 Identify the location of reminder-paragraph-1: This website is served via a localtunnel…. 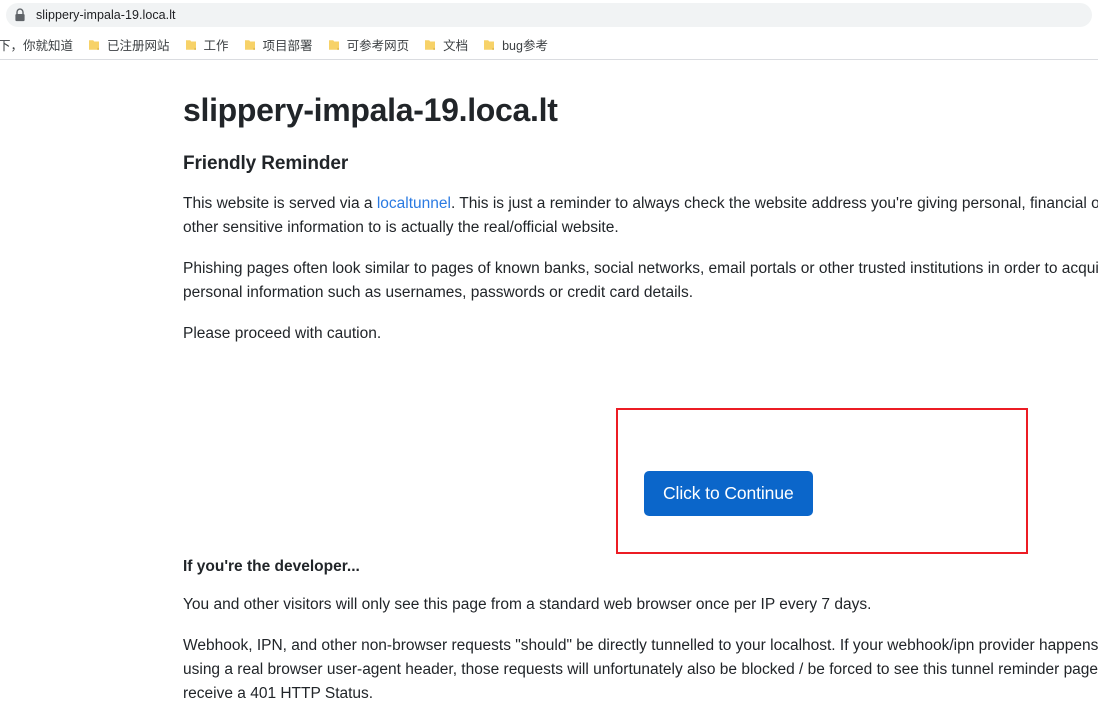
(640, 207).